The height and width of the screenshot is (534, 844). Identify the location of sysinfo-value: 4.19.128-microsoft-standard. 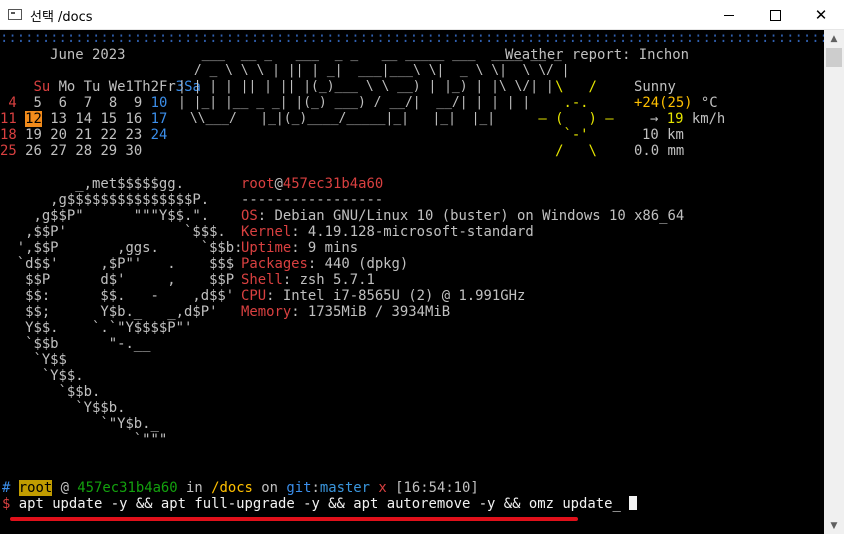
(420, 232).